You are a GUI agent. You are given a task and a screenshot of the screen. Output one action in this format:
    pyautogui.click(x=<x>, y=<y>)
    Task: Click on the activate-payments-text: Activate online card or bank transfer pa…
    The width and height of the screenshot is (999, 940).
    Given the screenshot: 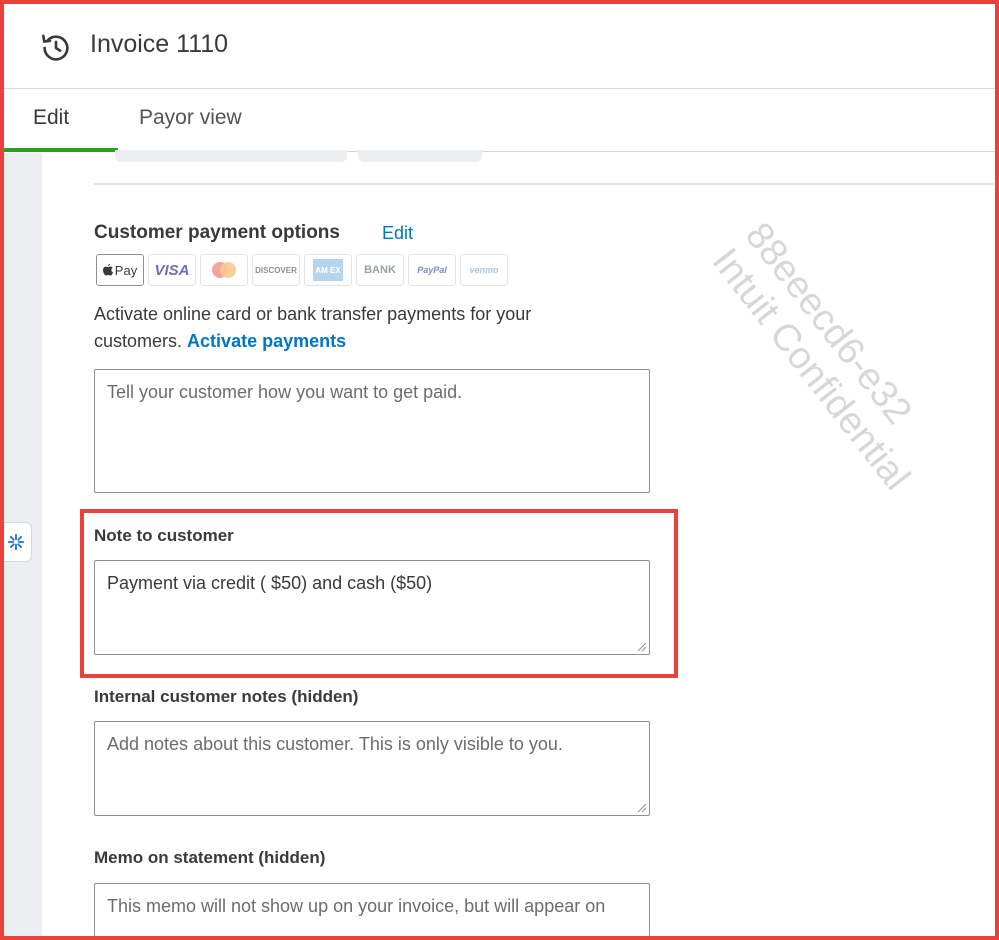 What is the action you would take?
    pyautogui.click(x=313, y=327)
    